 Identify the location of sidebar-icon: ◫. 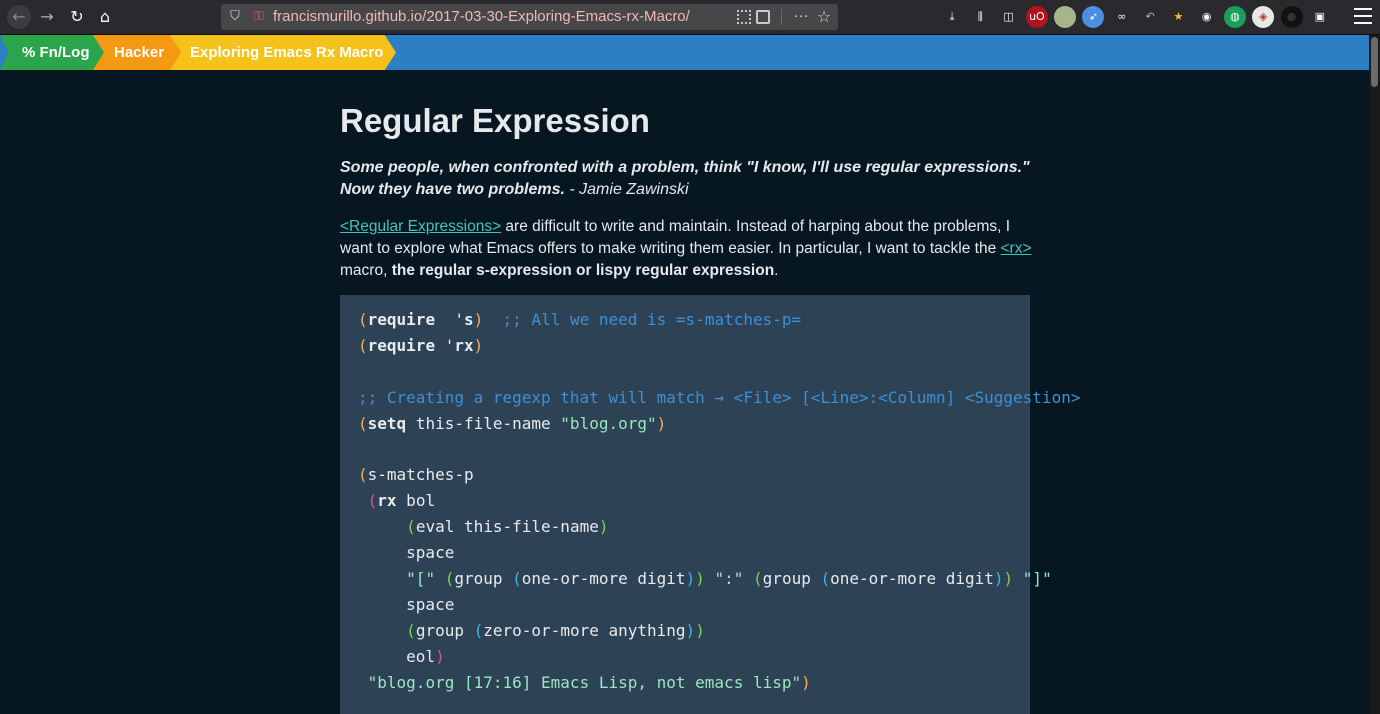
(1008, 17).